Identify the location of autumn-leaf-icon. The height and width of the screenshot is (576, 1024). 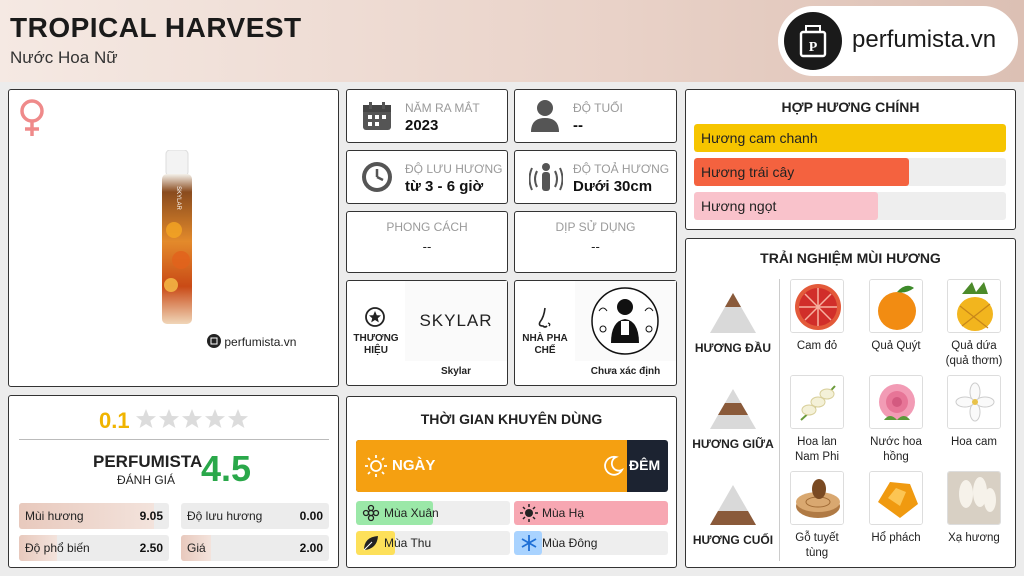
(371, 544).